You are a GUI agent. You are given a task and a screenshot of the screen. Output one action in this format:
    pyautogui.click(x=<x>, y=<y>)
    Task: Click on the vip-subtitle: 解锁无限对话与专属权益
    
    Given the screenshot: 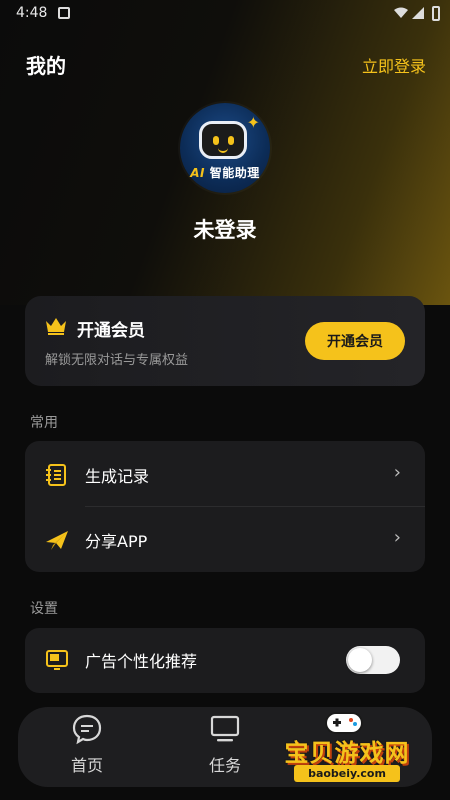 What is the action you would take?
    pyautogui.click(x=117, y=360)
    